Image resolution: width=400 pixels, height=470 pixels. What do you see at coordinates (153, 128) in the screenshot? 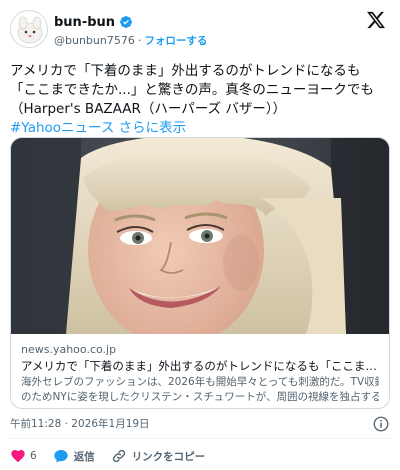
I see `show-more-link: さらに表示` at bounding box center [153, 128].